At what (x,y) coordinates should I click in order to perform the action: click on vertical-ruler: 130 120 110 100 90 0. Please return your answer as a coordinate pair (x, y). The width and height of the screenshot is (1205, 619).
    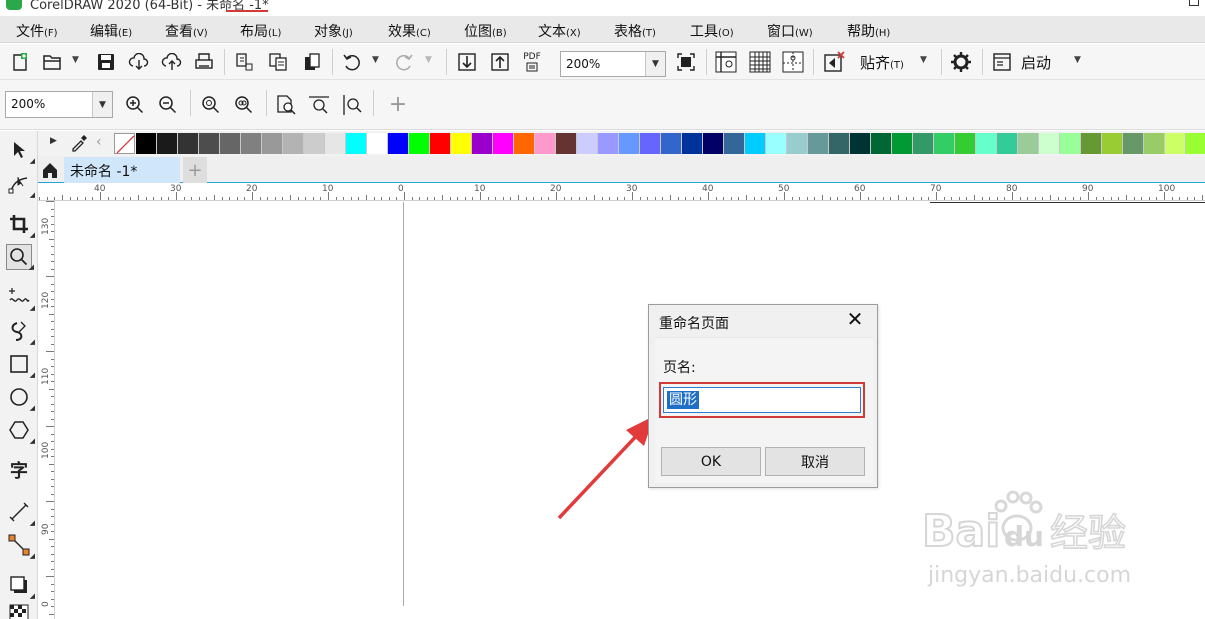
    Looking at the image, I should click on (46, 410).